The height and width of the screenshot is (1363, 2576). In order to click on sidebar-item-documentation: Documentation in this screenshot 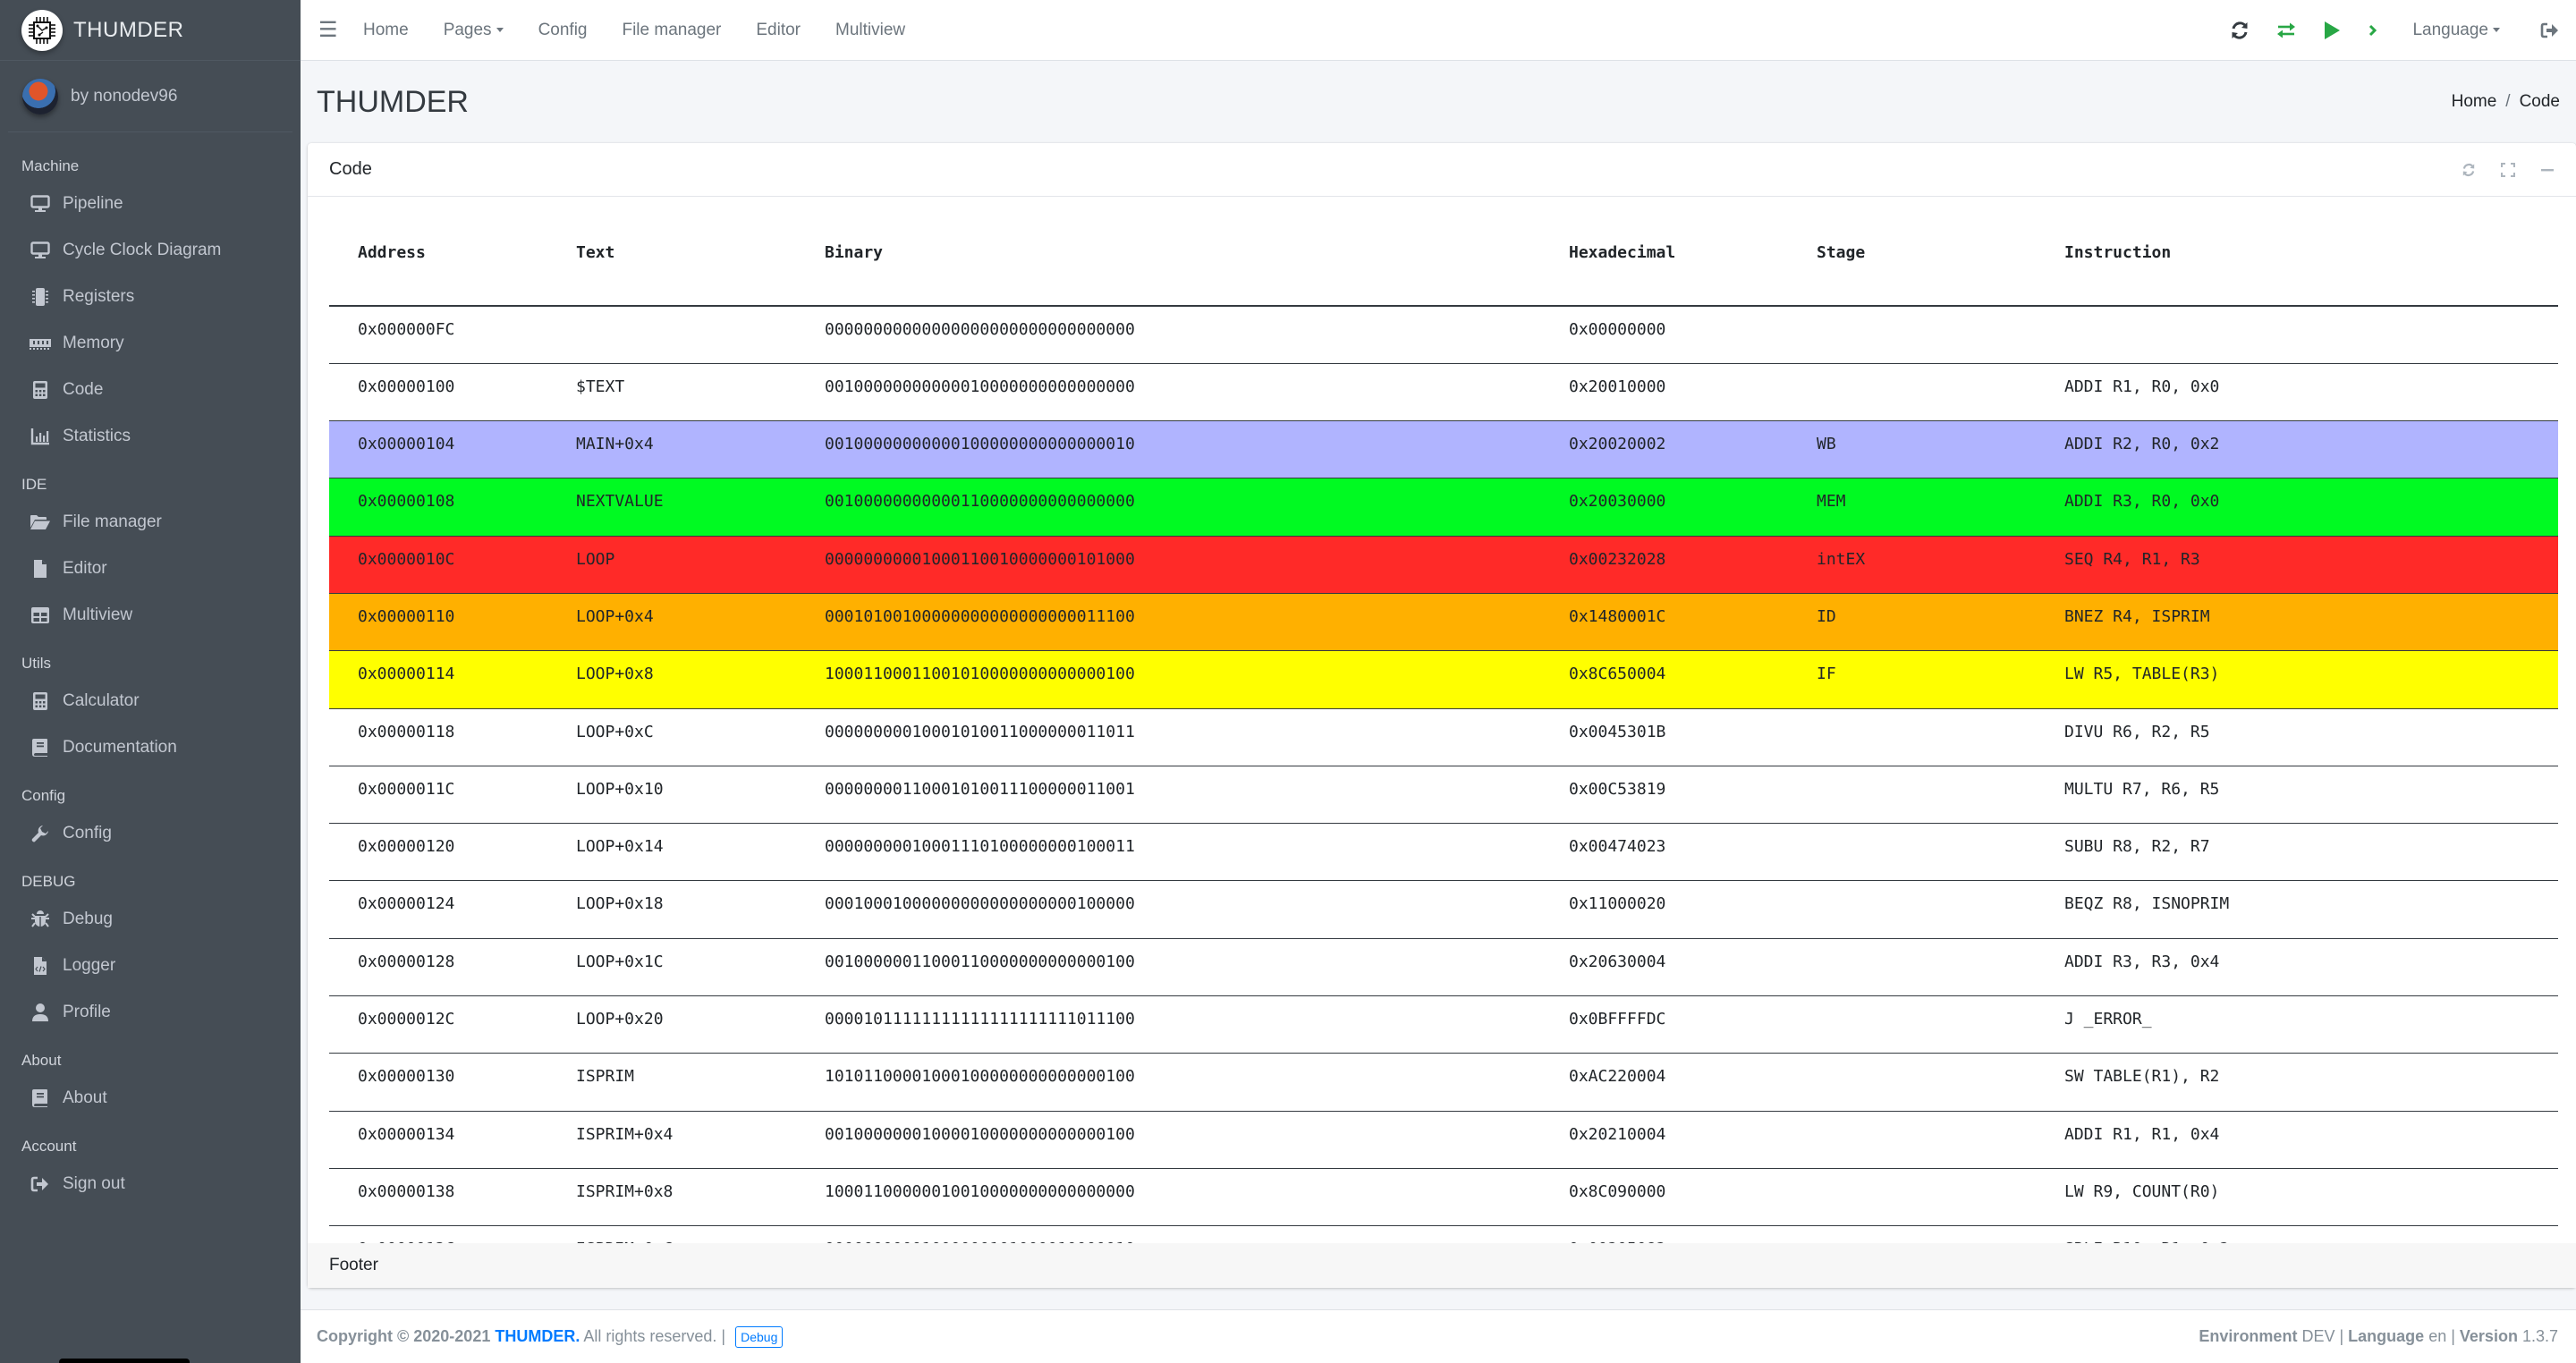, I will do `click(150, 748)`.